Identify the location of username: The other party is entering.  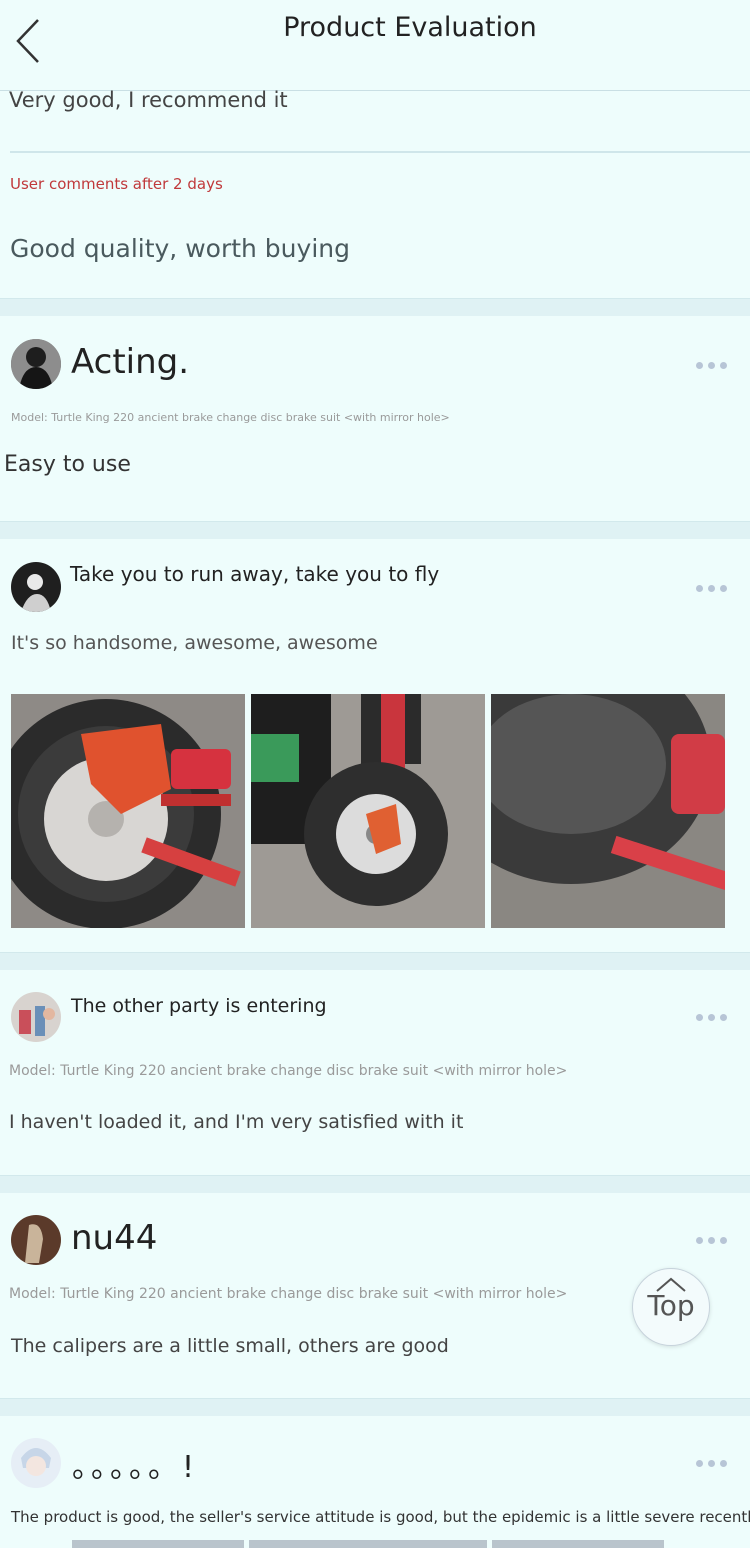
(199, 1006).